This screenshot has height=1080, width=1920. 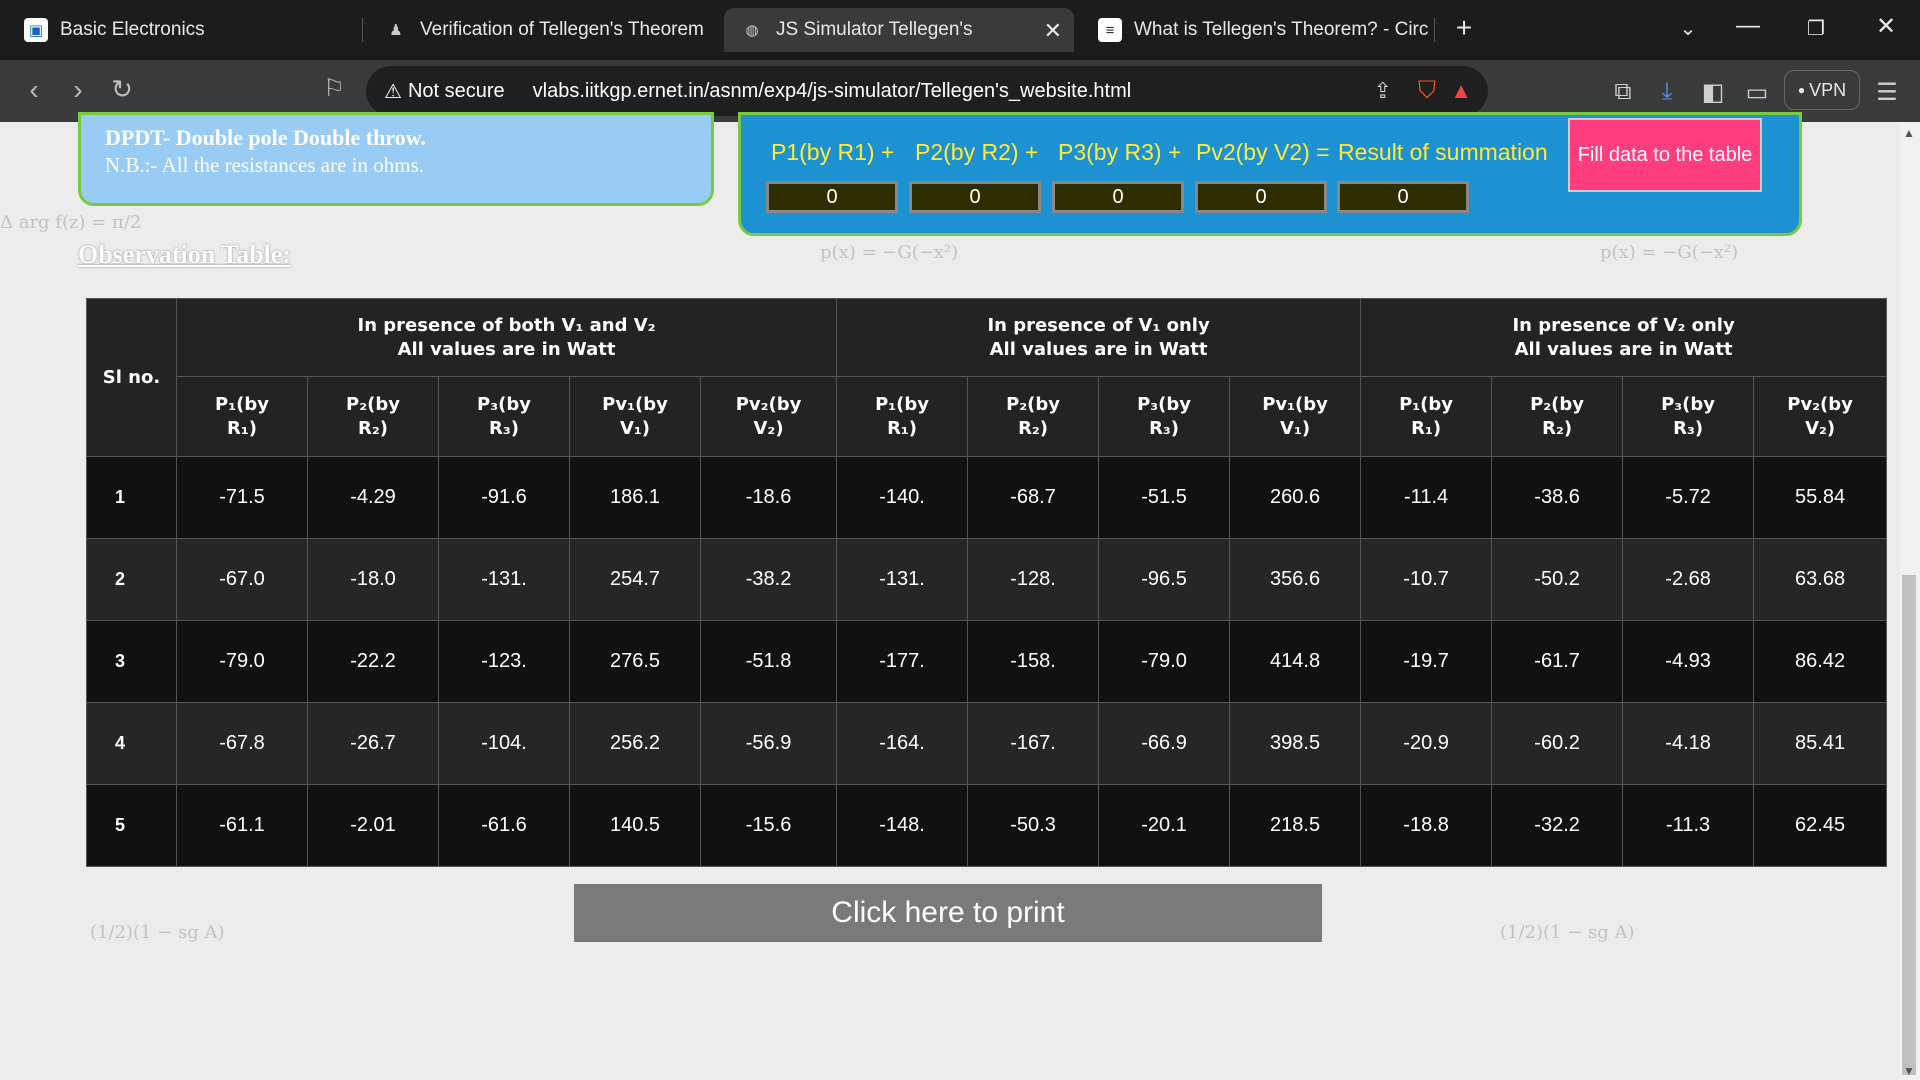 What do you see at coordinates (768, 405) in the screenshot?
I see `column-header-line: Pv₂(by` at bounding box center [768, 405].